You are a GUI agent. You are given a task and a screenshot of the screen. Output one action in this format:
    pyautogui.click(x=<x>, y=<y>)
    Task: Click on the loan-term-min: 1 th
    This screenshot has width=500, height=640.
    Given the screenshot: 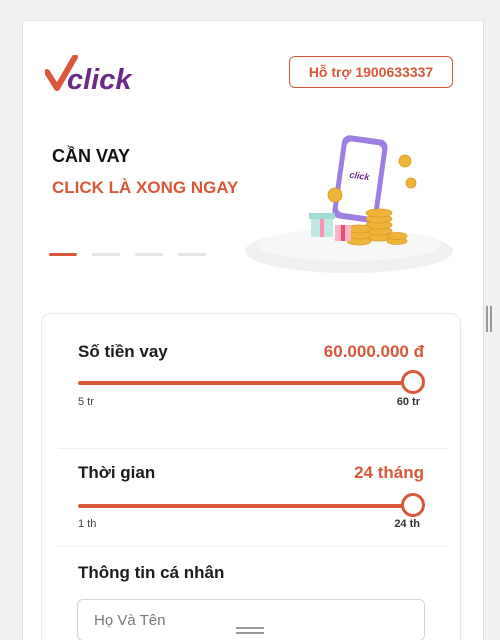 What is the action you would take?
    pyautogui.click(x=87, y=524)
    